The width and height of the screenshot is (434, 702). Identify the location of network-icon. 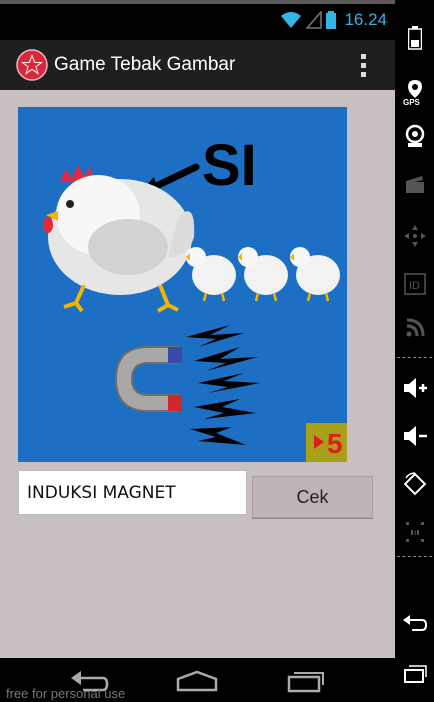
(415, 327).